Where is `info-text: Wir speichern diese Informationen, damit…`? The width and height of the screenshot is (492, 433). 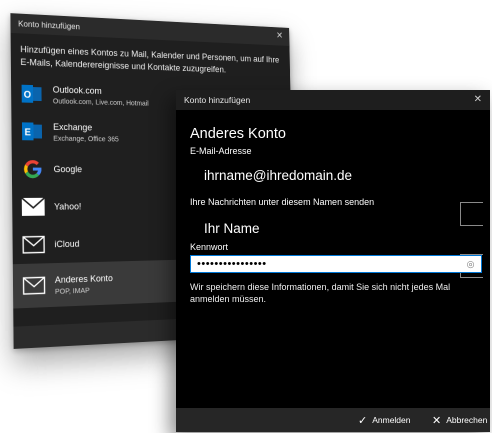 info-text: Wir speichern diese Informationen, damit… is located at coordinates (320, 293).